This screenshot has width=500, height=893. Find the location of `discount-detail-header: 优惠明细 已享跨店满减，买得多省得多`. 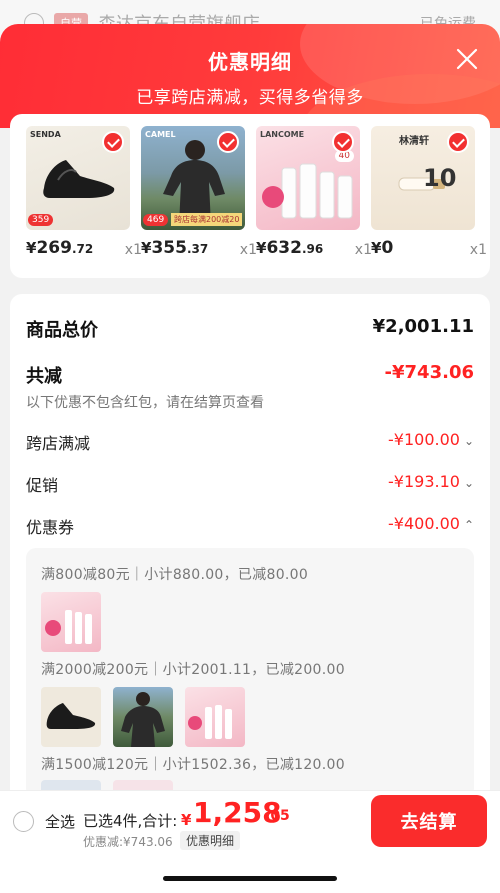

discount-detail-header: 优惠明细 已享跨店满减，买得多省得多 is located at coordinates (250, 76).